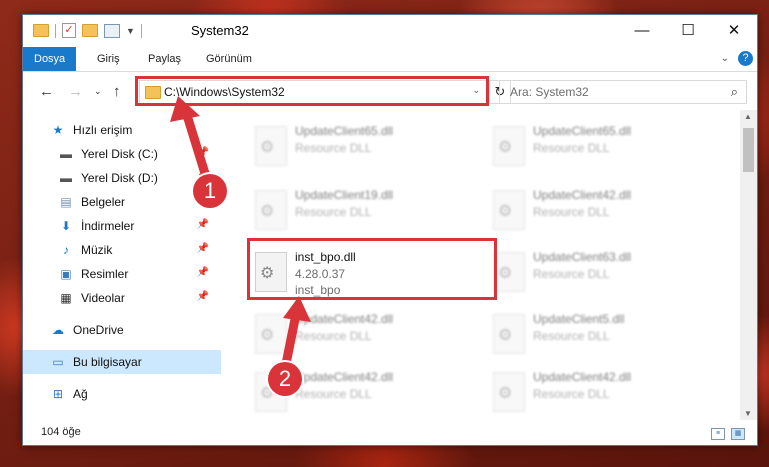  Describe the element at coordinates (122, 130) in the screenshot. I see `nav-item-quick-access: ★ Hızlı erişim` at that location.